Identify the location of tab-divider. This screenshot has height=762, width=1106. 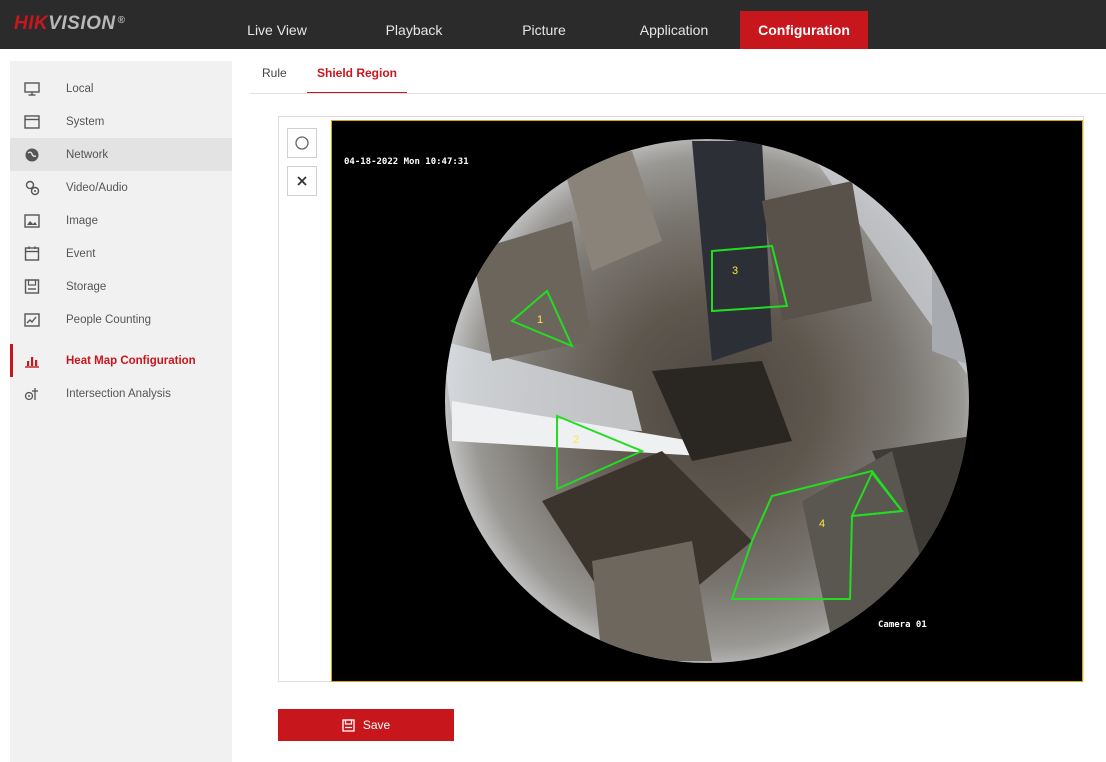
(678, 93).